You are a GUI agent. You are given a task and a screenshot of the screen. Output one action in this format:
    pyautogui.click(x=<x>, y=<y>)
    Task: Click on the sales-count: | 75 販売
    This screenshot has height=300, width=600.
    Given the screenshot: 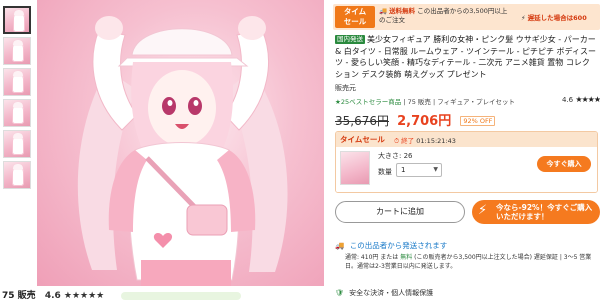 What is the action you would take?
    pyautogui.click(x=417, y=102)
    